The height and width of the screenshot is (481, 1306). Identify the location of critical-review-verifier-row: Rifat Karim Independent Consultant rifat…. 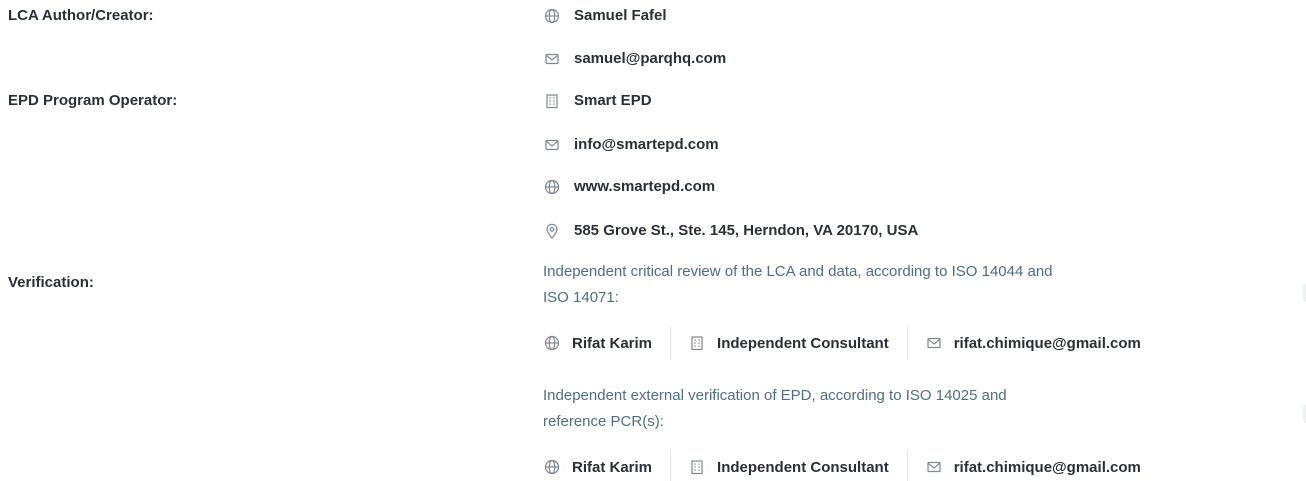
(842, 343).